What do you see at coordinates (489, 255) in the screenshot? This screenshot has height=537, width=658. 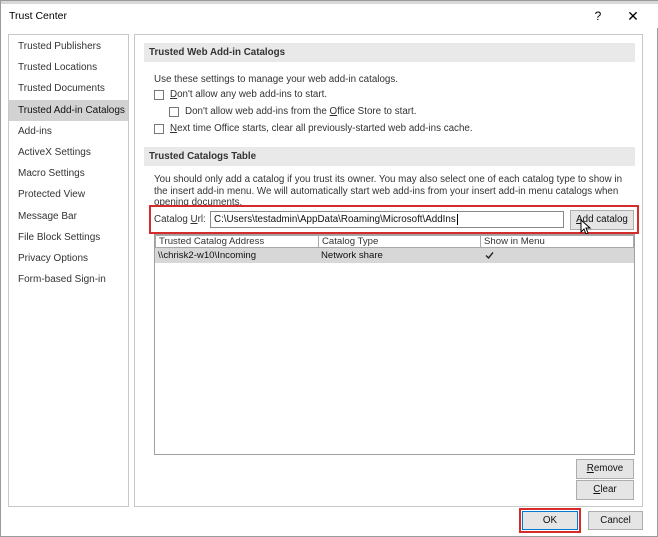 I see `show-in-menu-checkmark-icon` at bounding box center [489, 255].